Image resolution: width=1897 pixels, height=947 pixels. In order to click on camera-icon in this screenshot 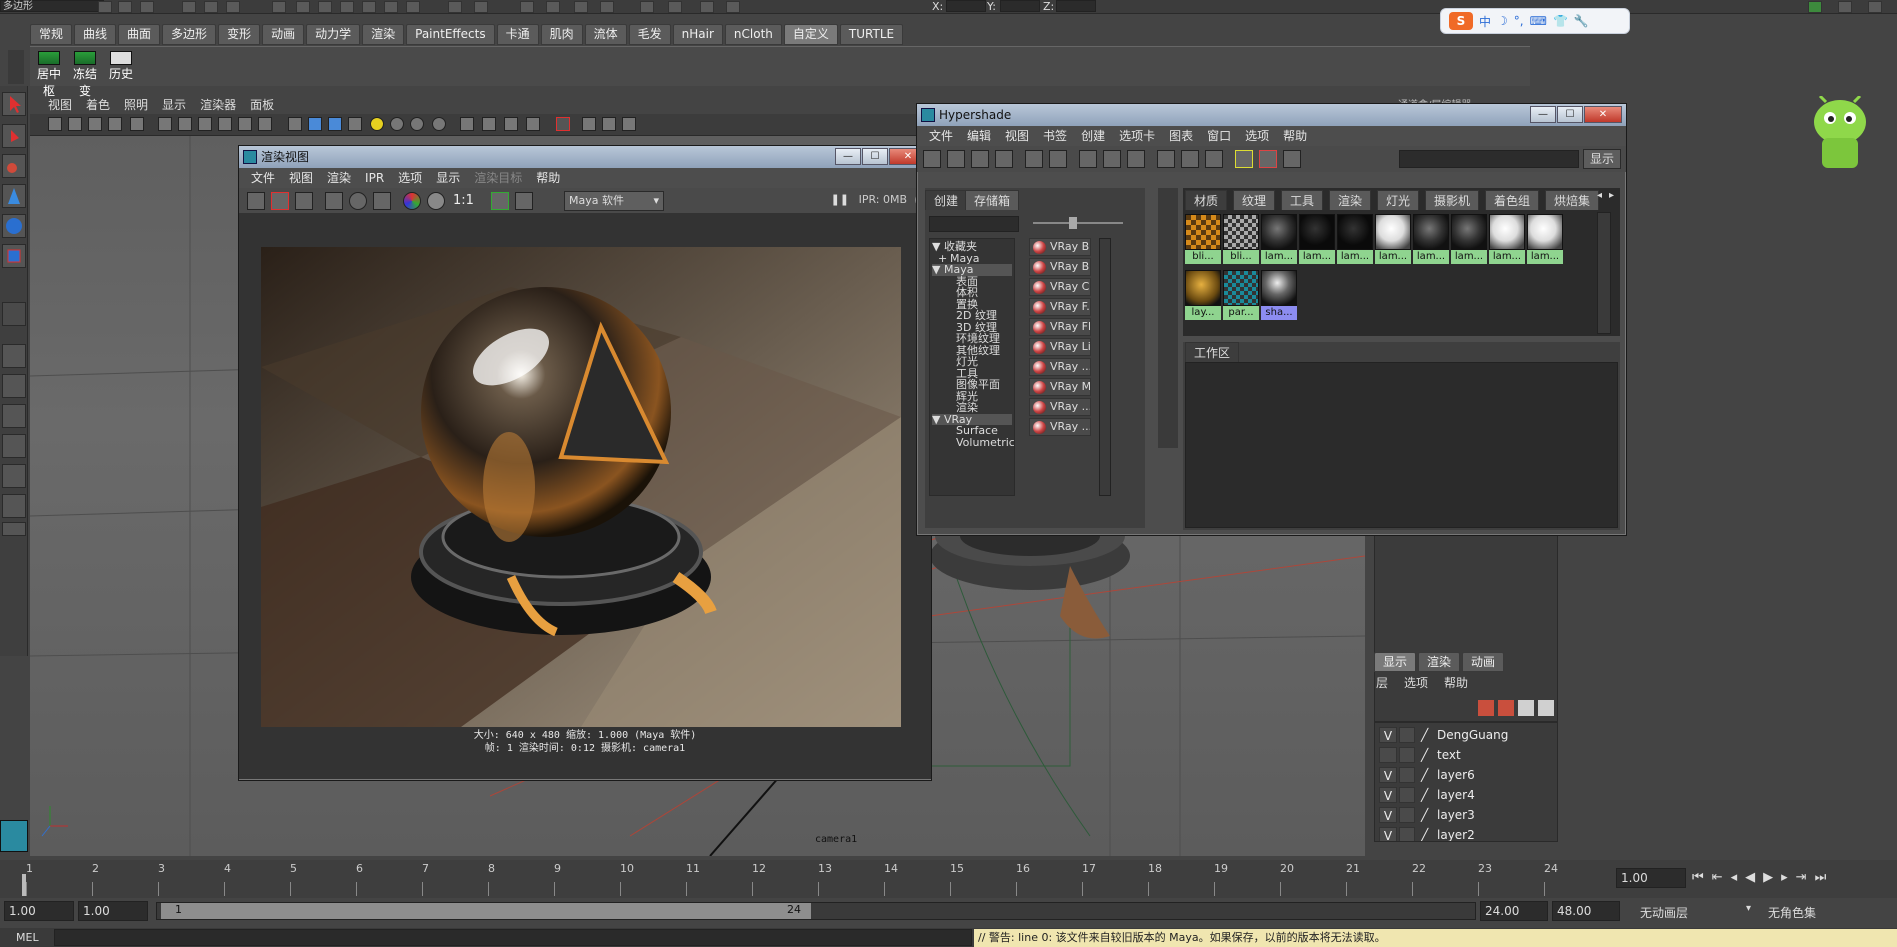, I will do `click(675, 7)`.